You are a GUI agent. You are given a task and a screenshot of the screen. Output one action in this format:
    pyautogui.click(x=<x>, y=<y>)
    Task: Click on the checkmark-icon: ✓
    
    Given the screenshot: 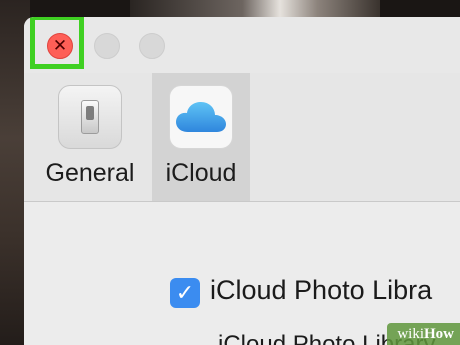 What is the action you would take?
    pyautogui.click(x=185, y=293)
    